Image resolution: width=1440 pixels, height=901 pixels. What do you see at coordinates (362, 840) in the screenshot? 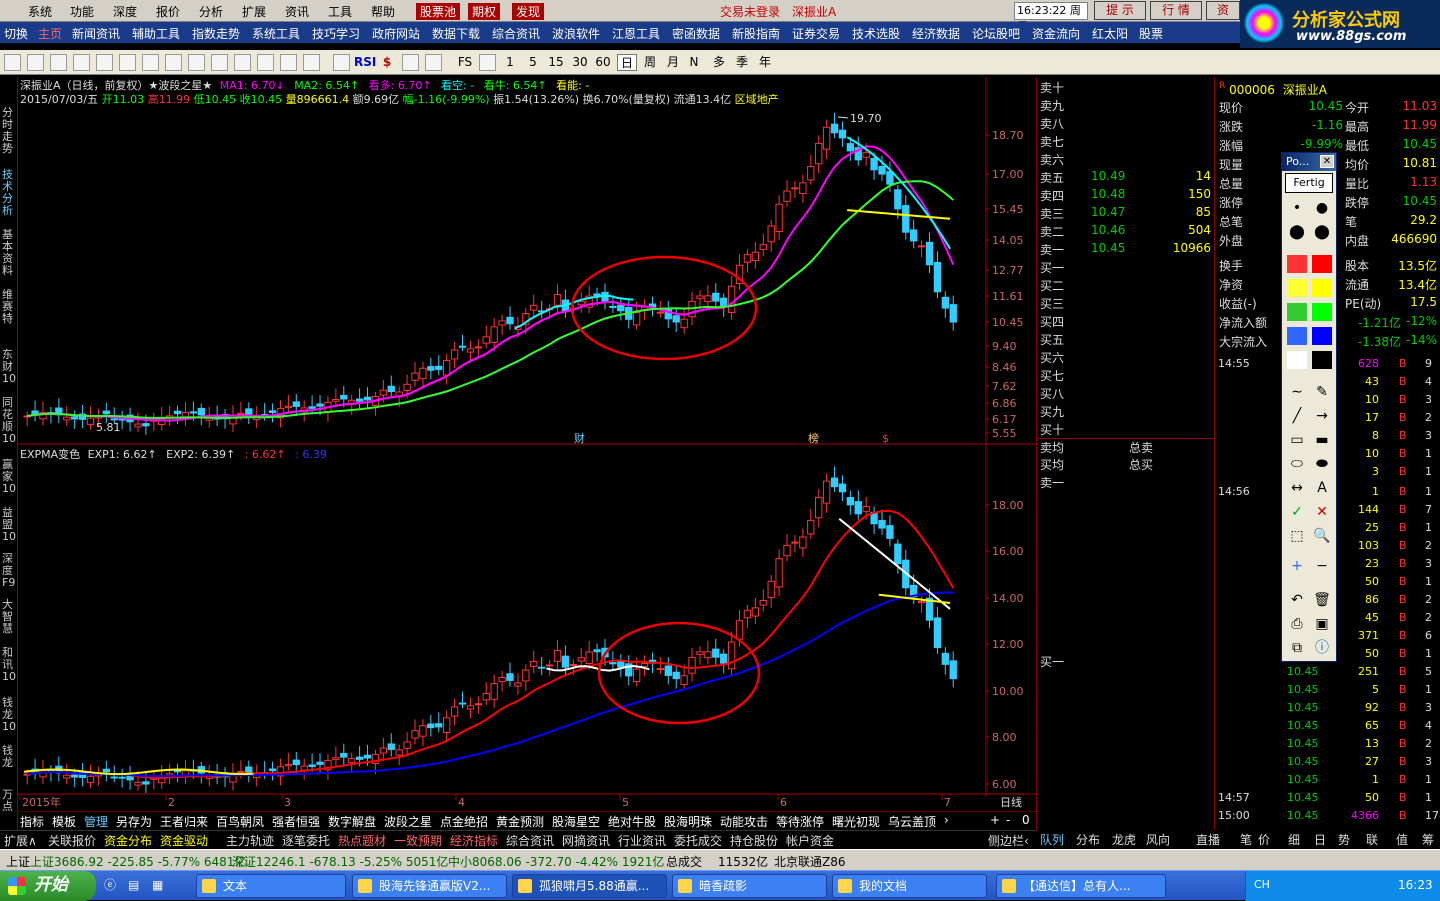
I see `extension-tab-6: 热点题材` at bounding box center [362, 840].